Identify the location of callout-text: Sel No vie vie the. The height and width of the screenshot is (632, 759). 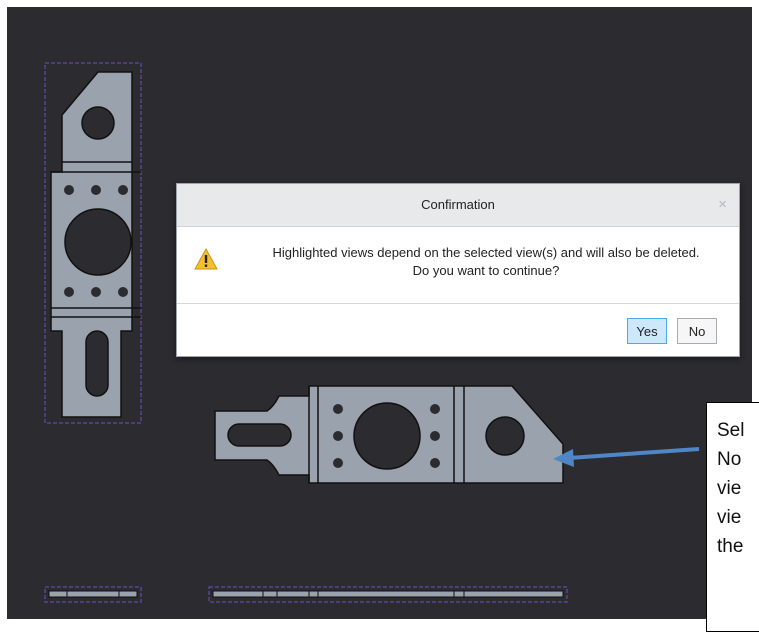
(731, 488).